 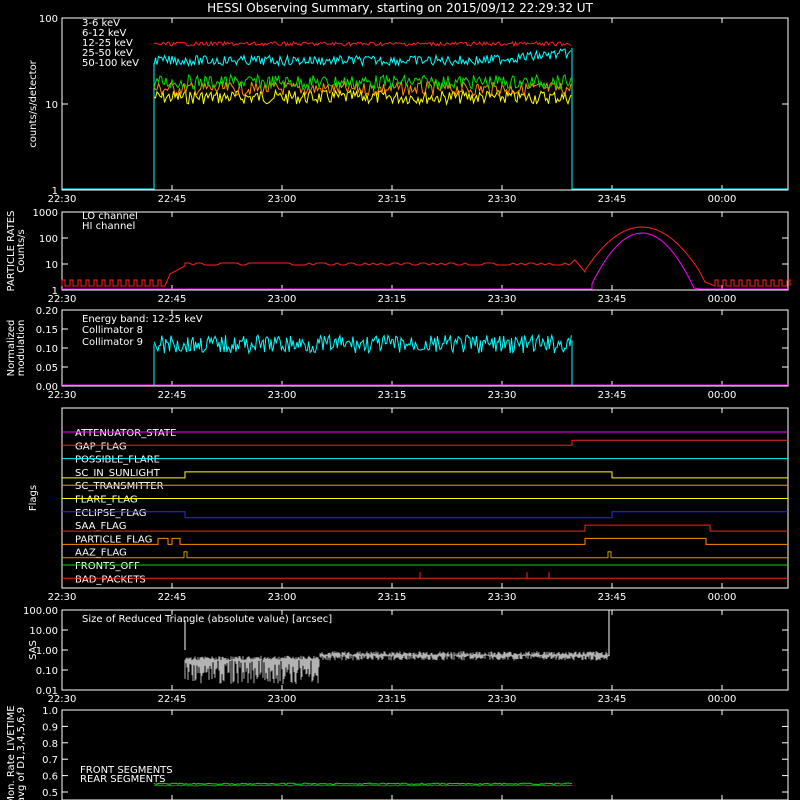 What do you see at coordinates (108, 226) in the screenshot?
I see `legend-entry: HI channel` at bounding box center [108, 226].